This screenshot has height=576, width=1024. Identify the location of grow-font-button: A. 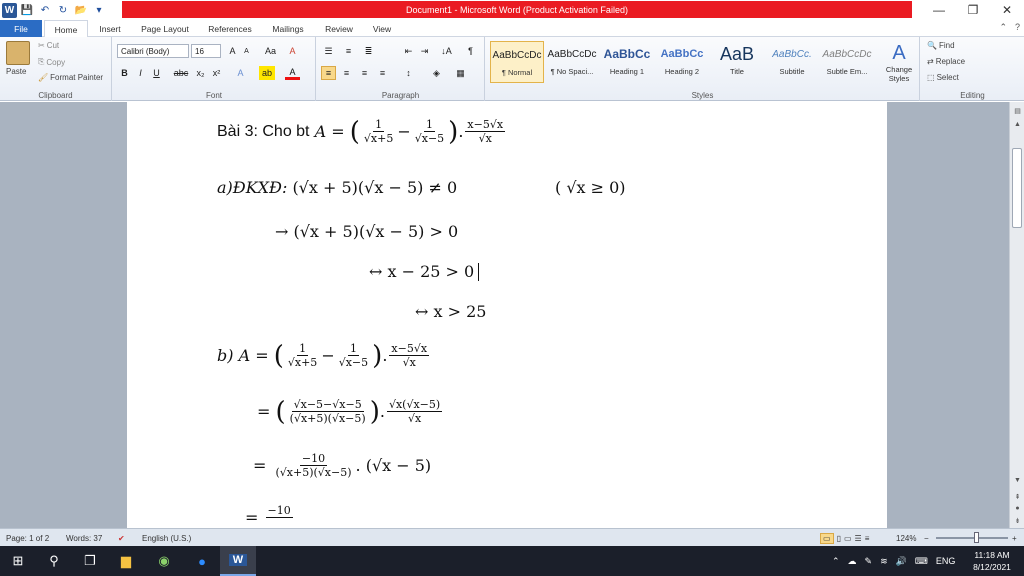
(232, 51).